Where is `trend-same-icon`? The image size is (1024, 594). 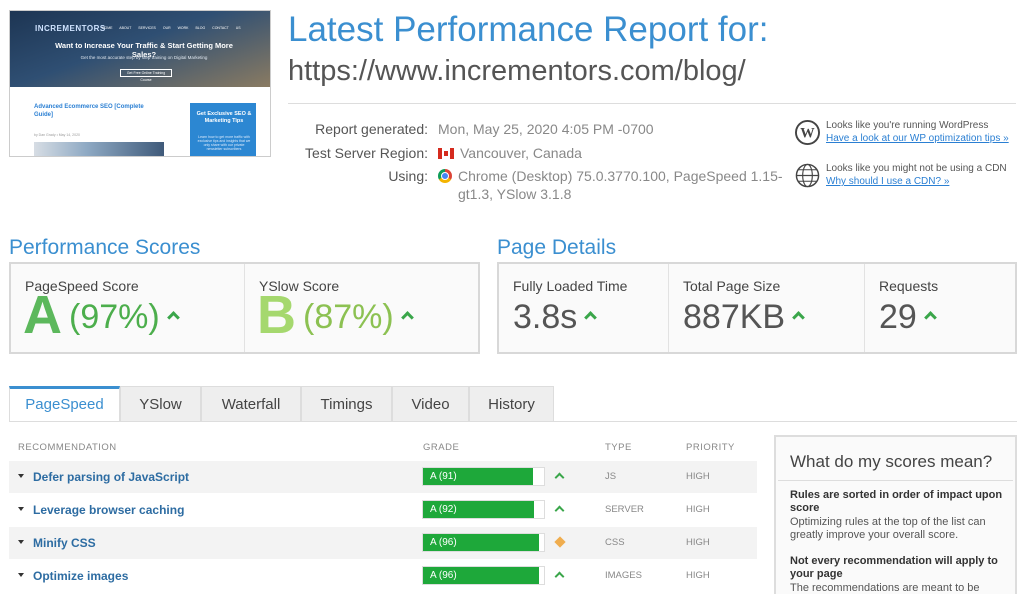 trend-same-icon is located at coordinates (560, 542).